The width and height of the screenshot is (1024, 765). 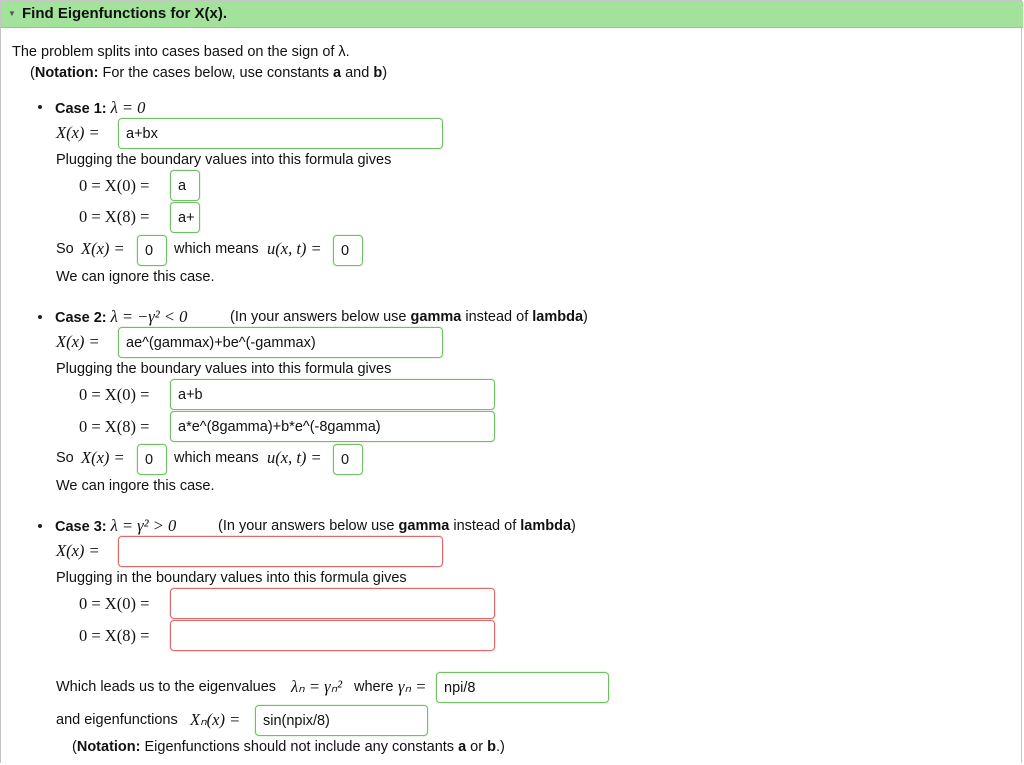 I want to click on case1-so: So, so click(x=65, y=249).